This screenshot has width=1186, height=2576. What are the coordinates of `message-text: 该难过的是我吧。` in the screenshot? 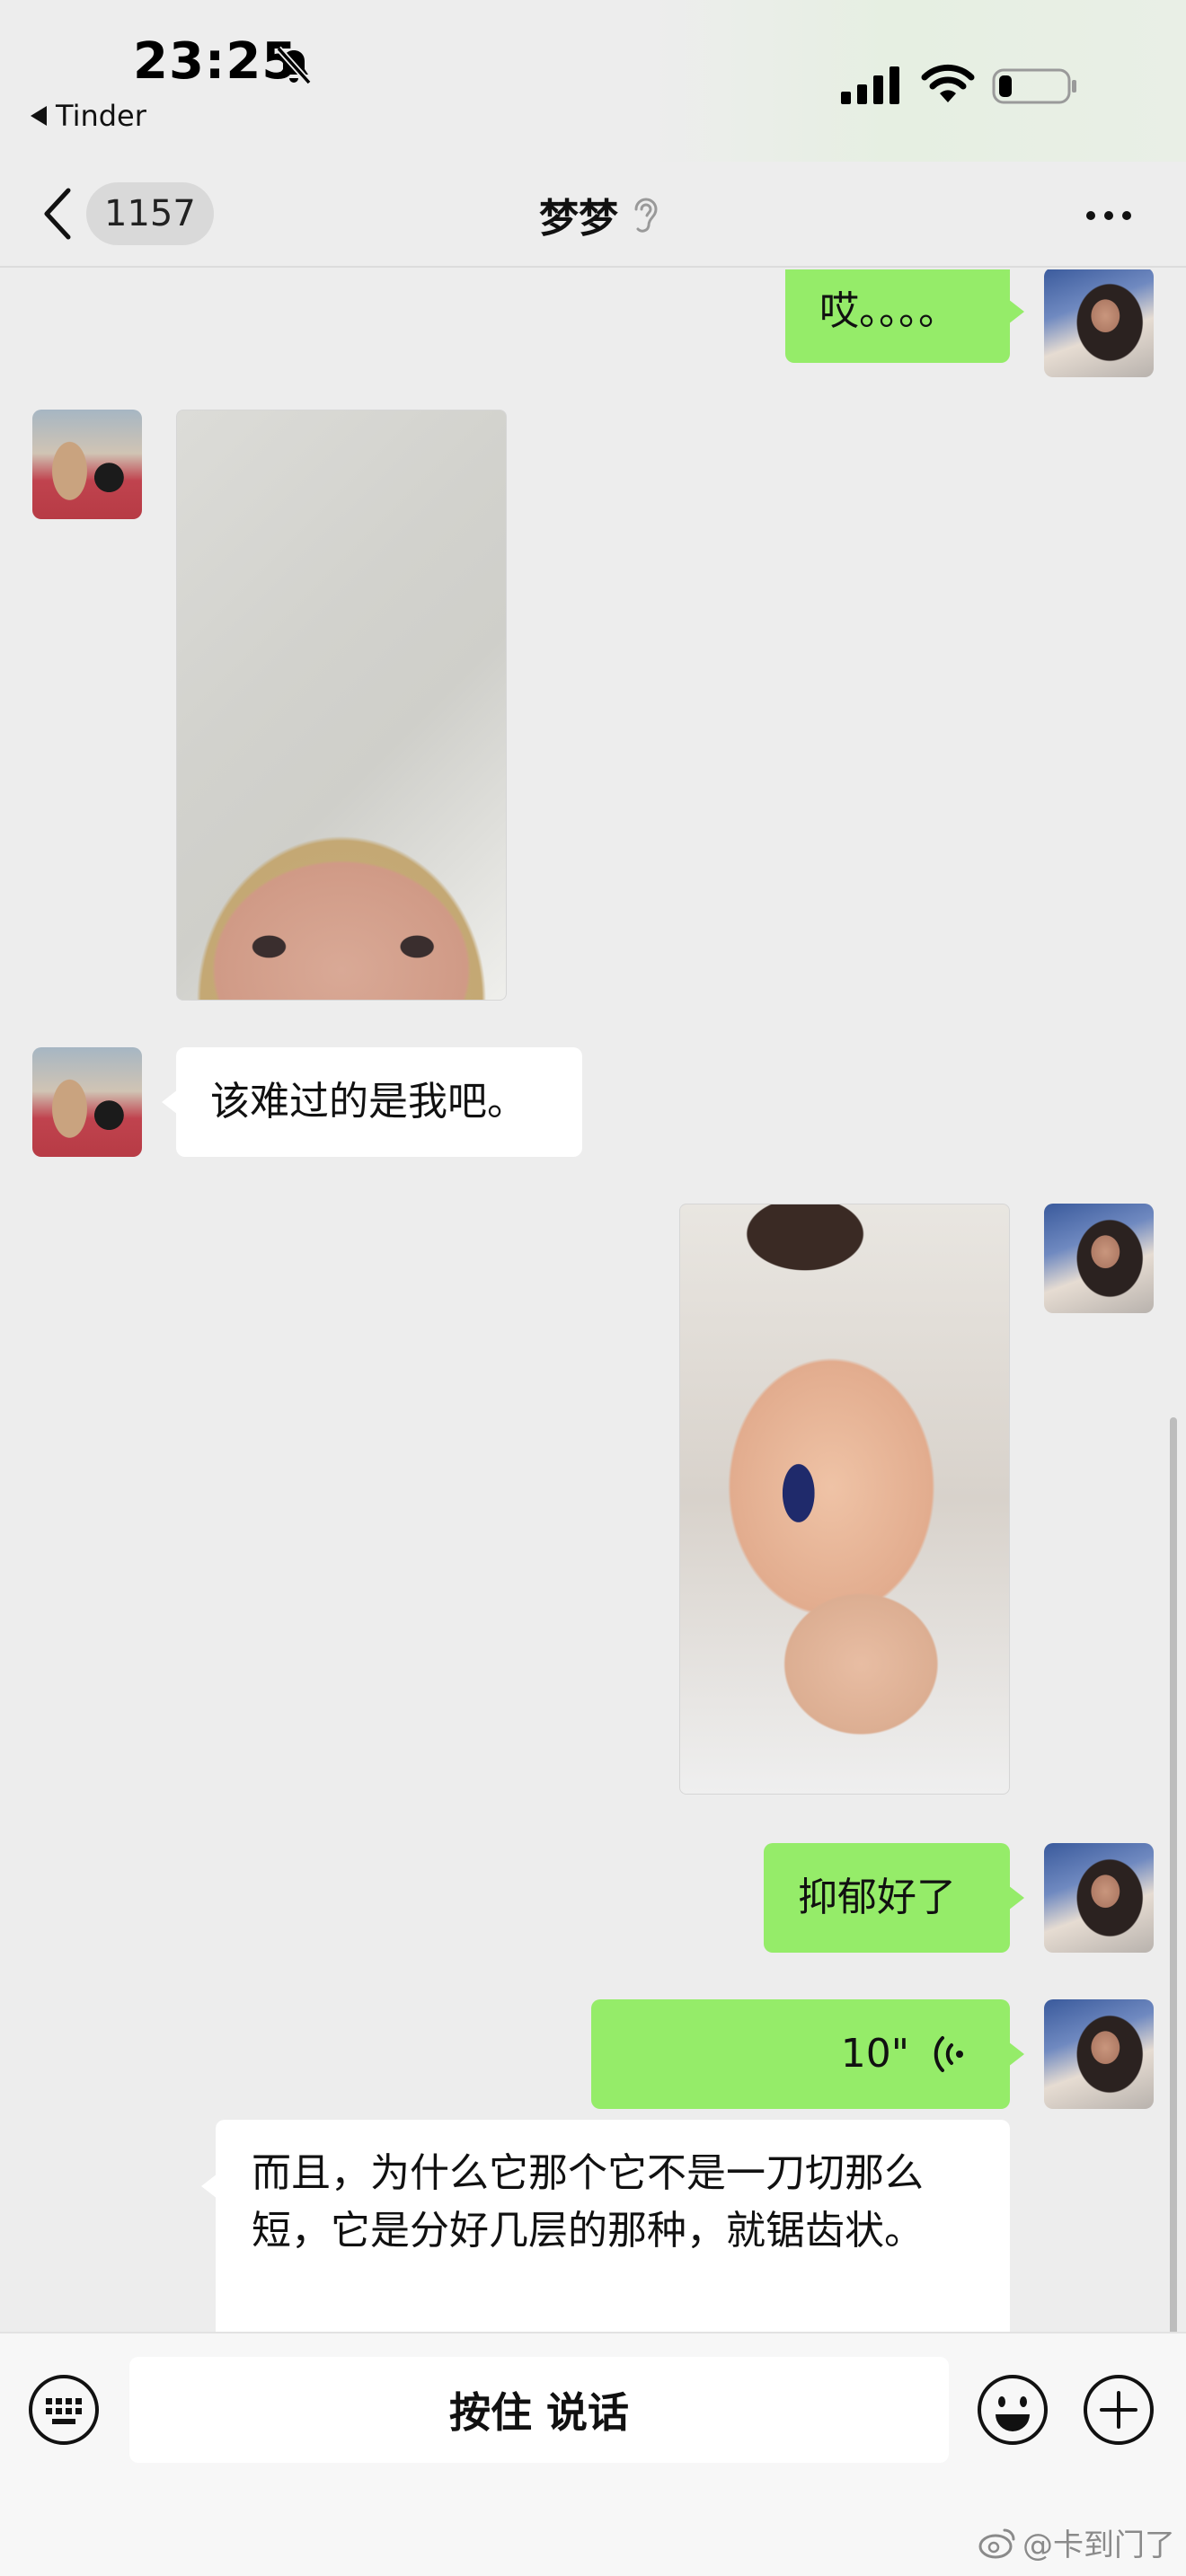 It's located at (368, 1102).